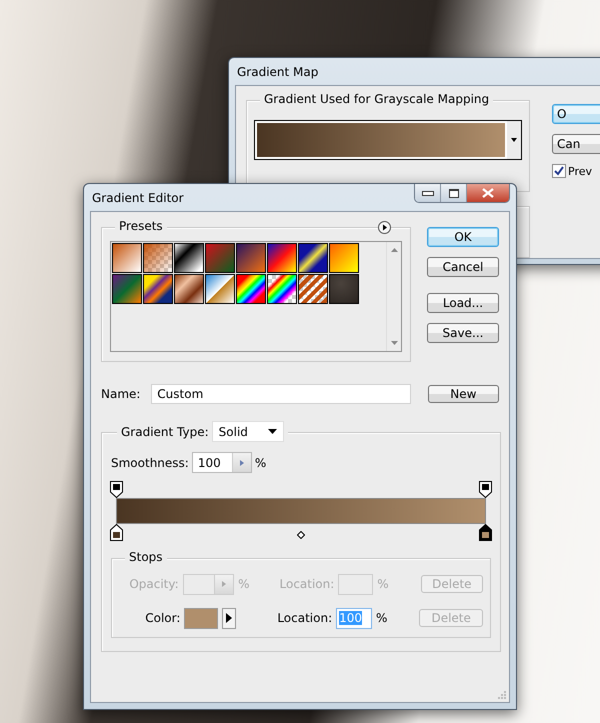  Describe the element at coordinates (580, 171) in the screenshot. I see `preview-label: Prev` at that location.